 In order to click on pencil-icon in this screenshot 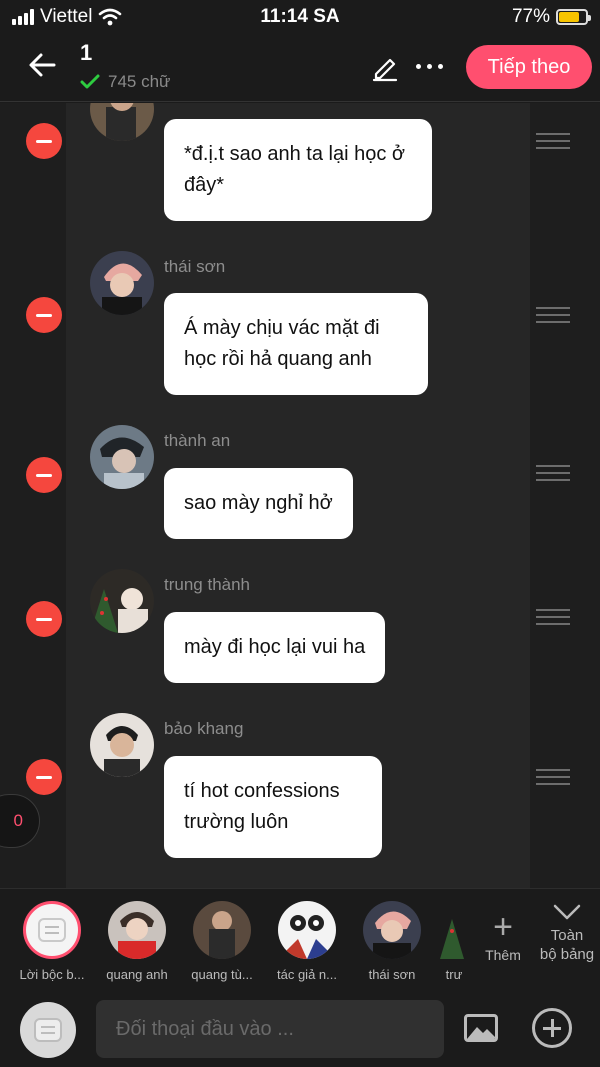, I will do `click(385, 67)`.